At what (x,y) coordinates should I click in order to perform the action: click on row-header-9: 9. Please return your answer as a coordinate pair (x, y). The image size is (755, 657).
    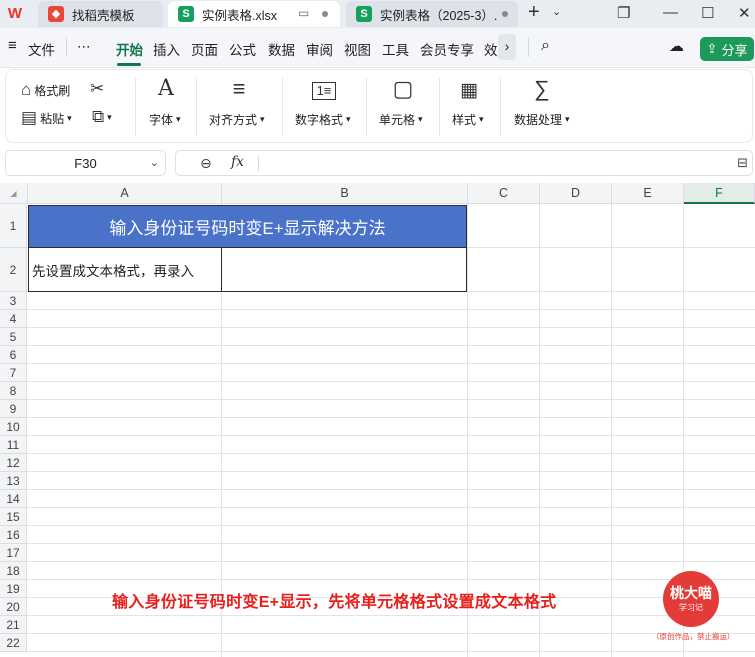
    Looking at the image, I should click on (13, 409).